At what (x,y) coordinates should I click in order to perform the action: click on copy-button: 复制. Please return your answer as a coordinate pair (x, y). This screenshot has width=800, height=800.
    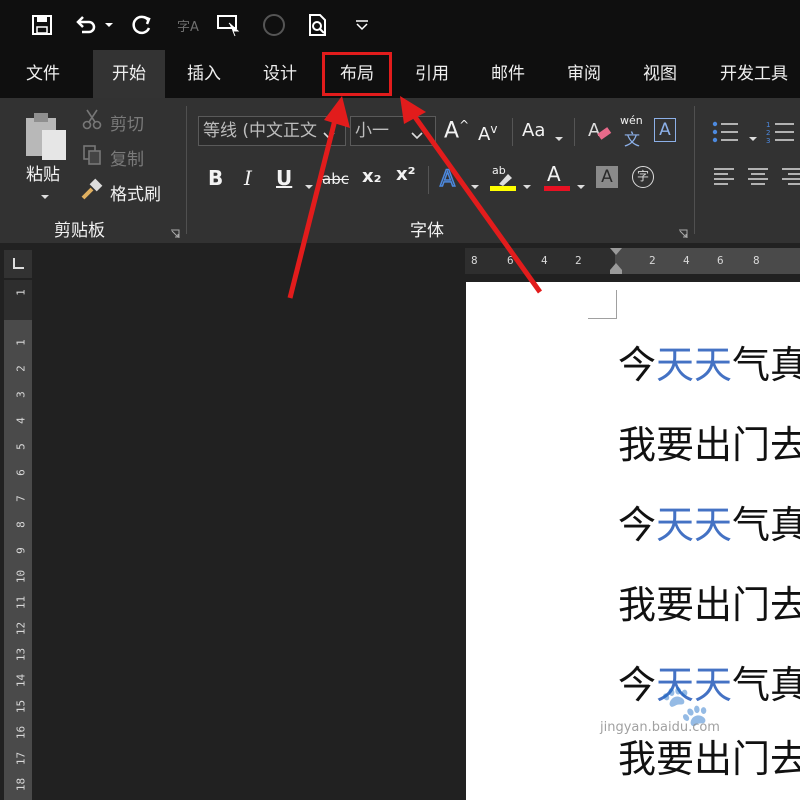
    Looking at the image, I should click on (127, 157).